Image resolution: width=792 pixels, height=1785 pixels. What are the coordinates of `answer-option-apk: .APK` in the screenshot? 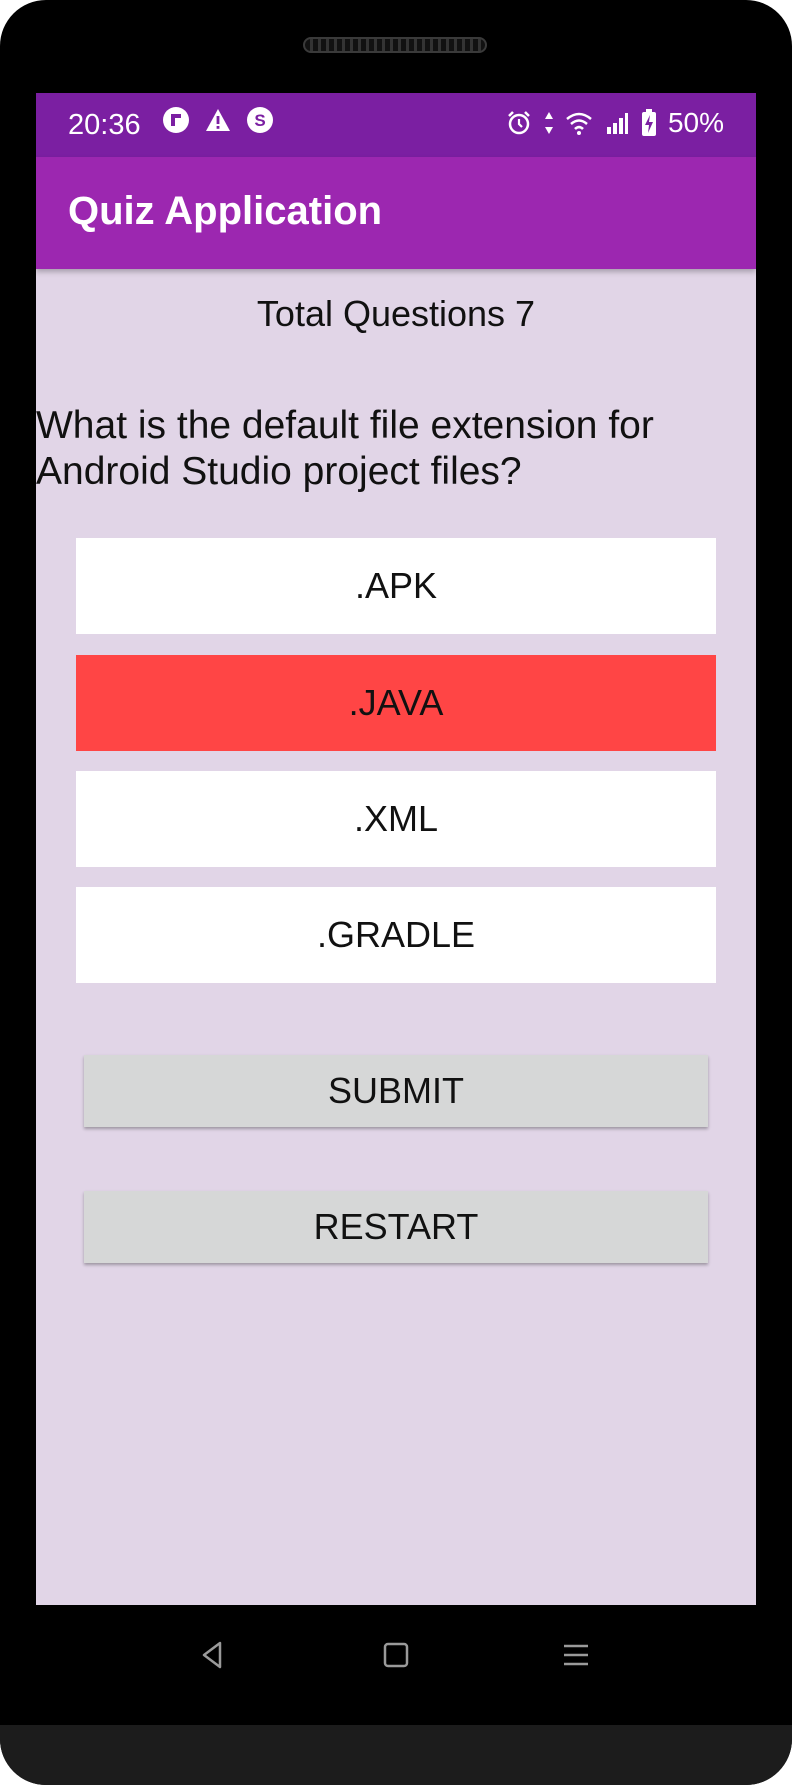 It's located at (396, 586).